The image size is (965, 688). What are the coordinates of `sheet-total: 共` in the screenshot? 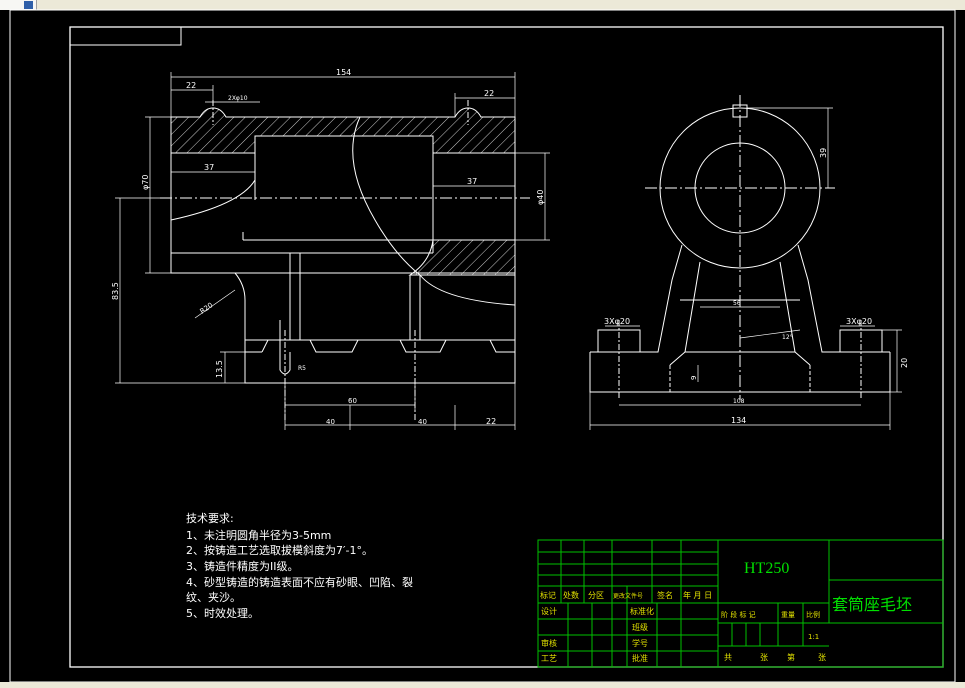 It's located at (728, 657).